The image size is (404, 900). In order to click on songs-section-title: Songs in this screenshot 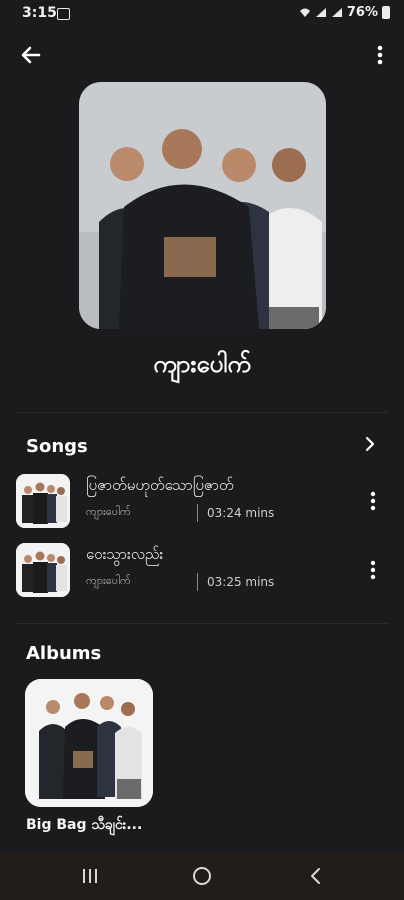, I will do `click(57, 446)`.